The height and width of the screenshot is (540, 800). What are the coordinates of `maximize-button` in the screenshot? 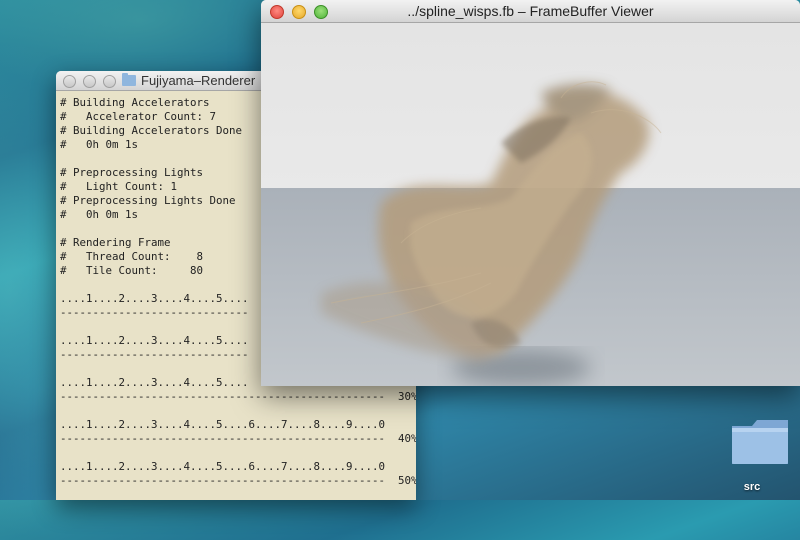 It's located at (109, 81).